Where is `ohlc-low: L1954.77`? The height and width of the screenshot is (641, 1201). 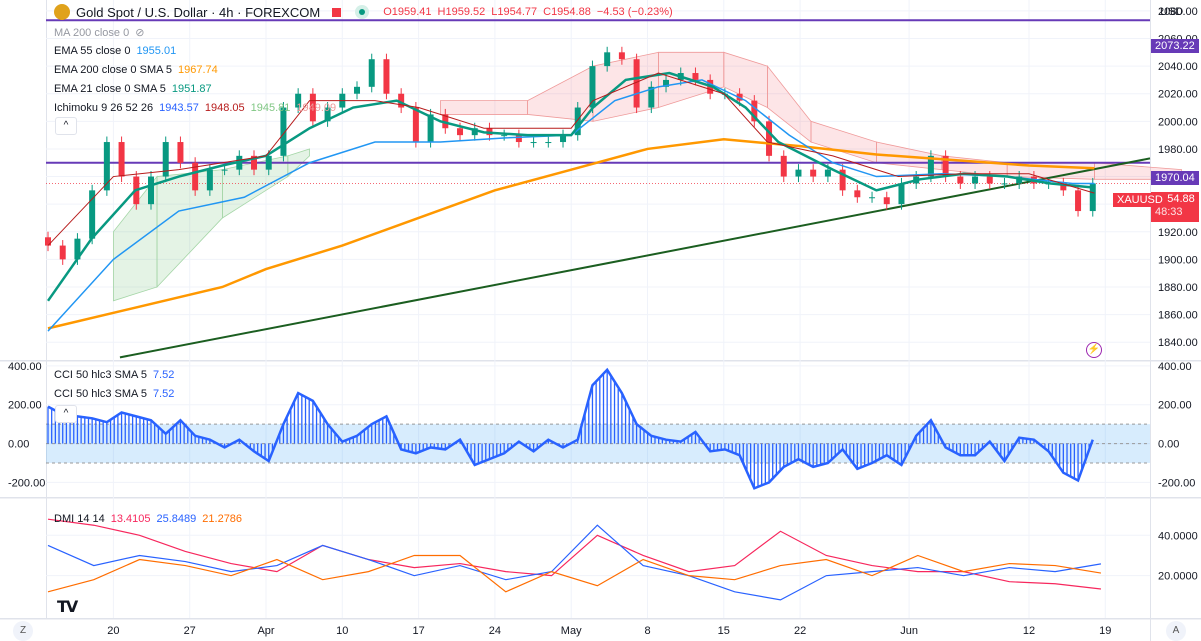 ohlc-low: L1954.77 is located at coordinates (514, 12).